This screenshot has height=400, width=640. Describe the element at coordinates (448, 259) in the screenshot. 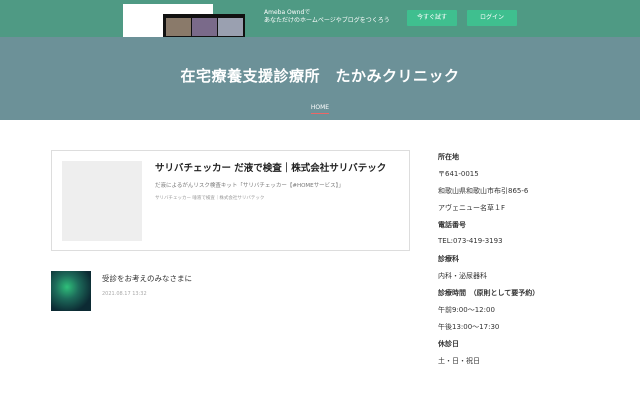

I see `sidebar-heading: 診療科` at that location.